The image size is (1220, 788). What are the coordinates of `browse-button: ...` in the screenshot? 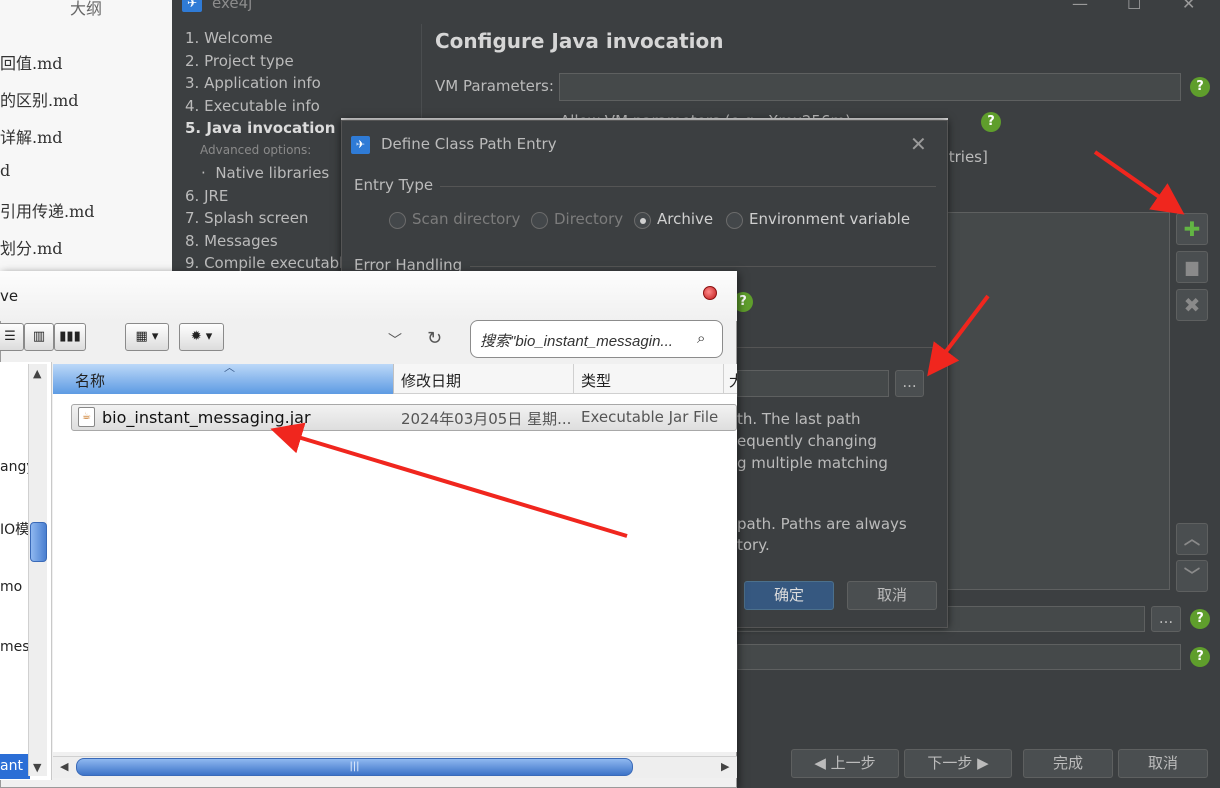 It's located at (1166, 619).